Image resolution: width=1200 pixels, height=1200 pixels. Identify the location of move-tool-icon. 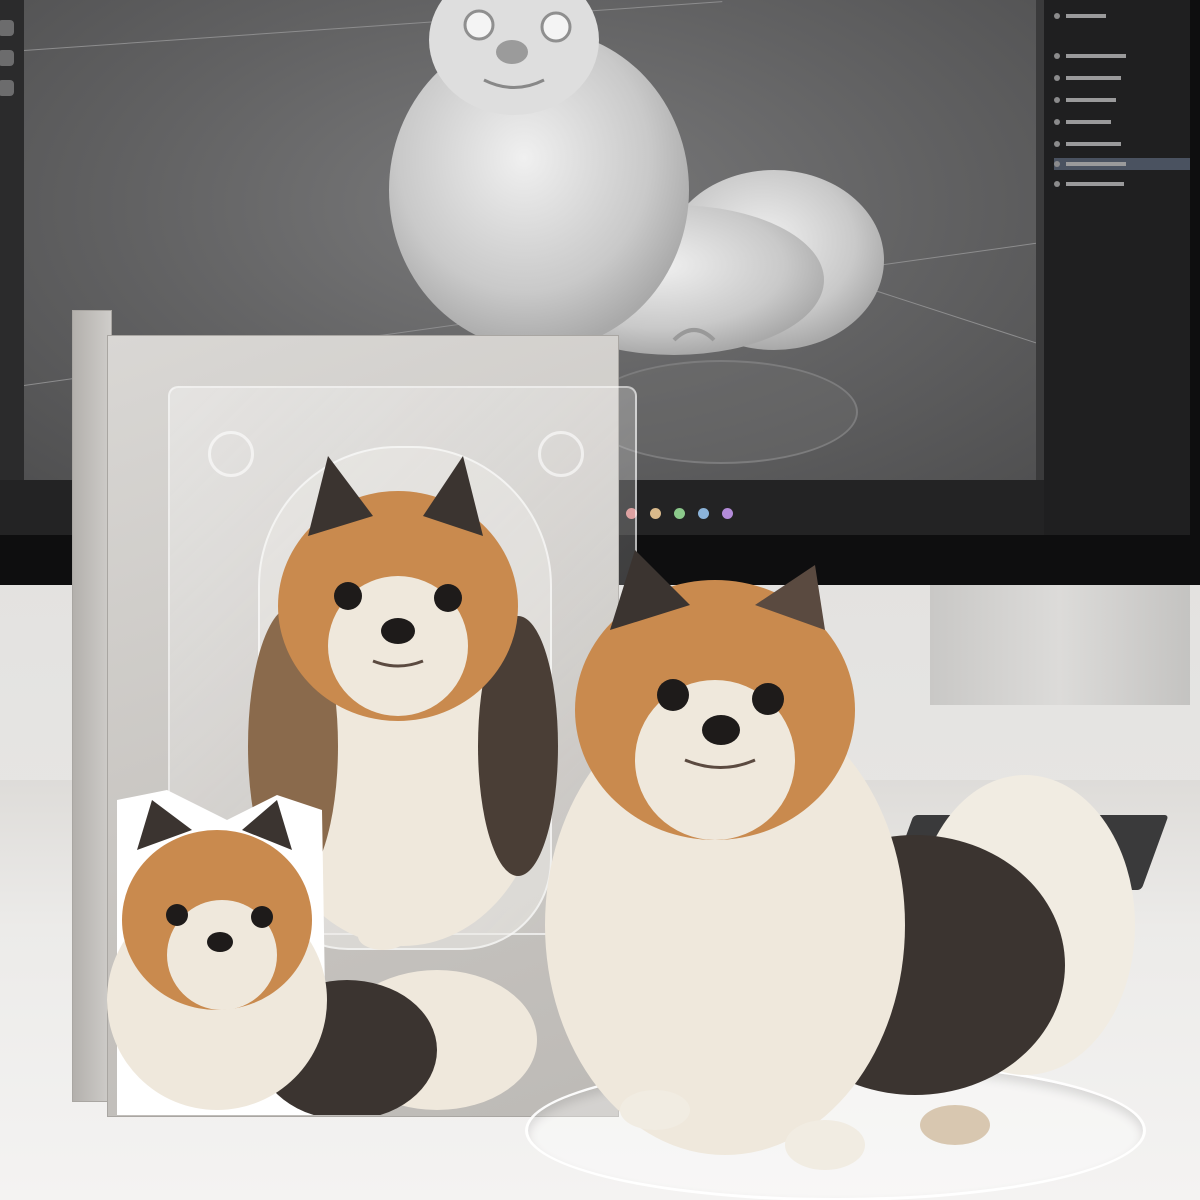
(7, 88).